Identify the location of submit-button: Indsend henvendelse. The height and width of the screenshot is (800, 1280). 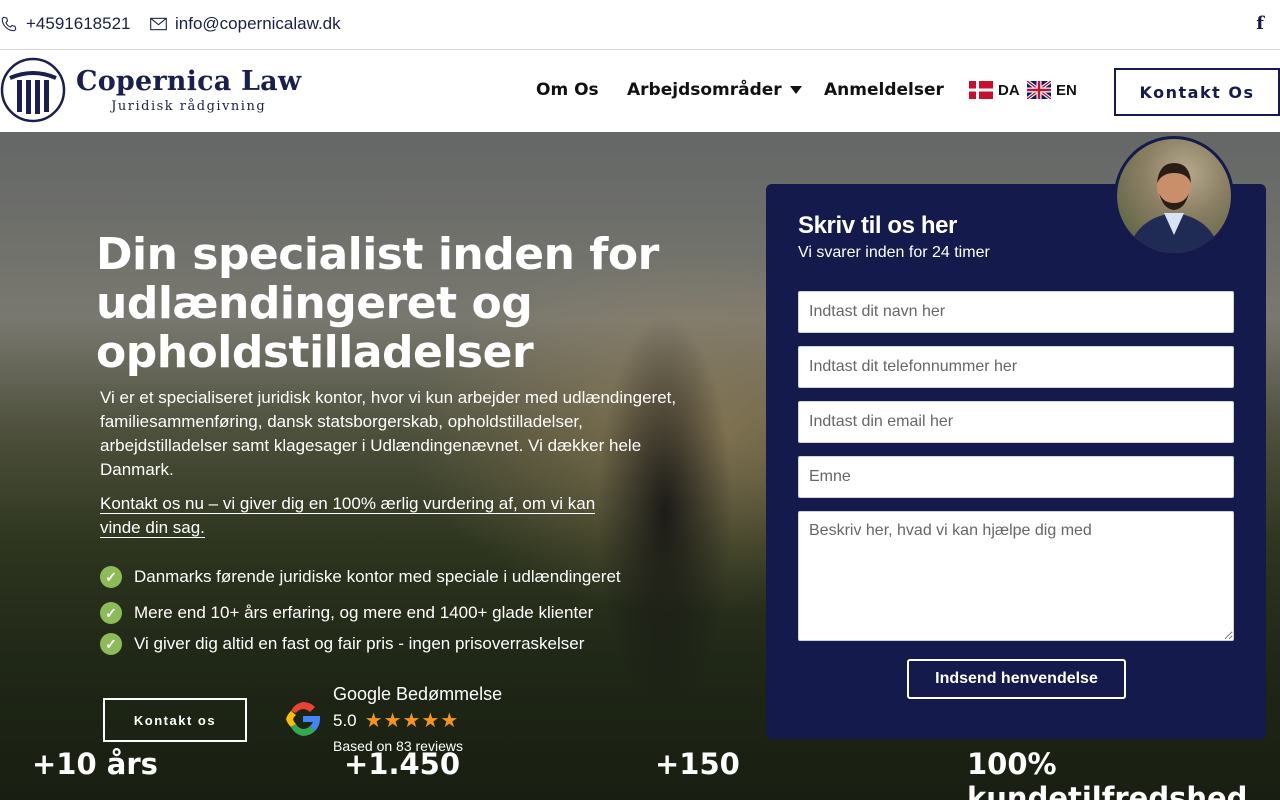
(1016, 679).